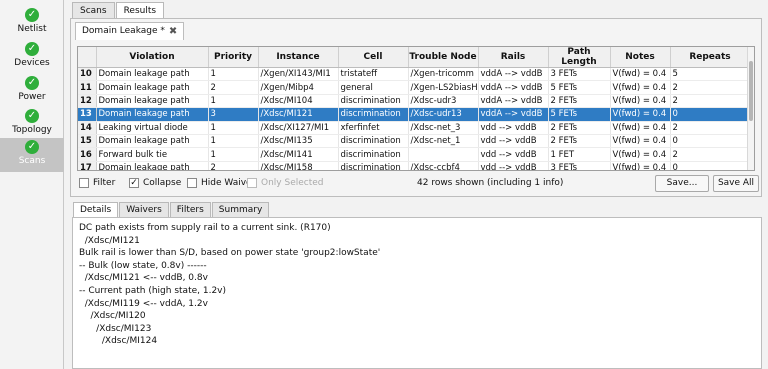 This screenshot has width=768, height=369. What do you see at coordinates (112, 316) in the screenshot?
I see `detail-line: /Xdsc/MI120` at bounding box center [112, 316].